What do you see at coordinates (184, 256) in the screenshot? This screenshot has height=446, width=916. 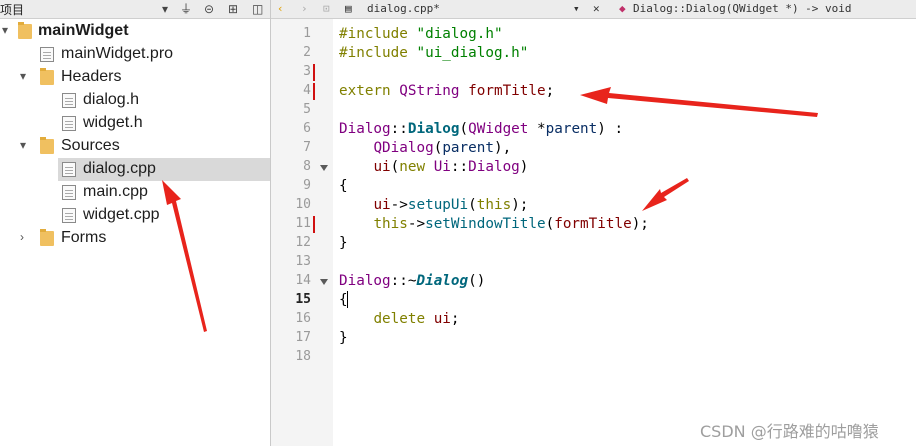 I see `arrow-to-dialog-cpp` at bounding box center [184, 256].